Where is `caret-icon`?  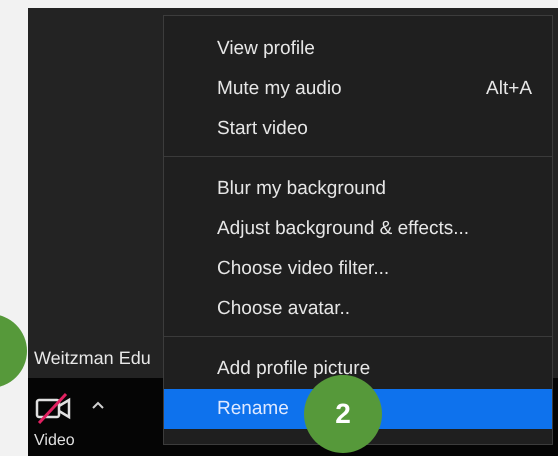 caret-icon is located at coordinates (97, 405).